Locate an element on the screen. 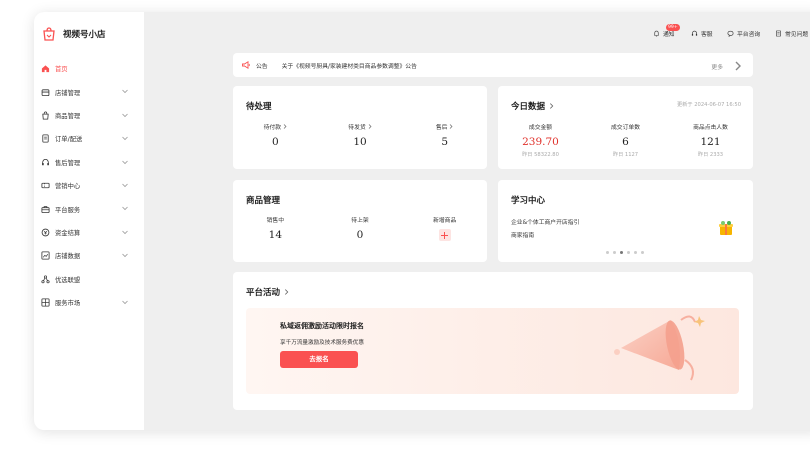  notice-text: 关于《视频号厨具/家装建材类目商品参数调整》公告 is located at coordinates (349, 65).